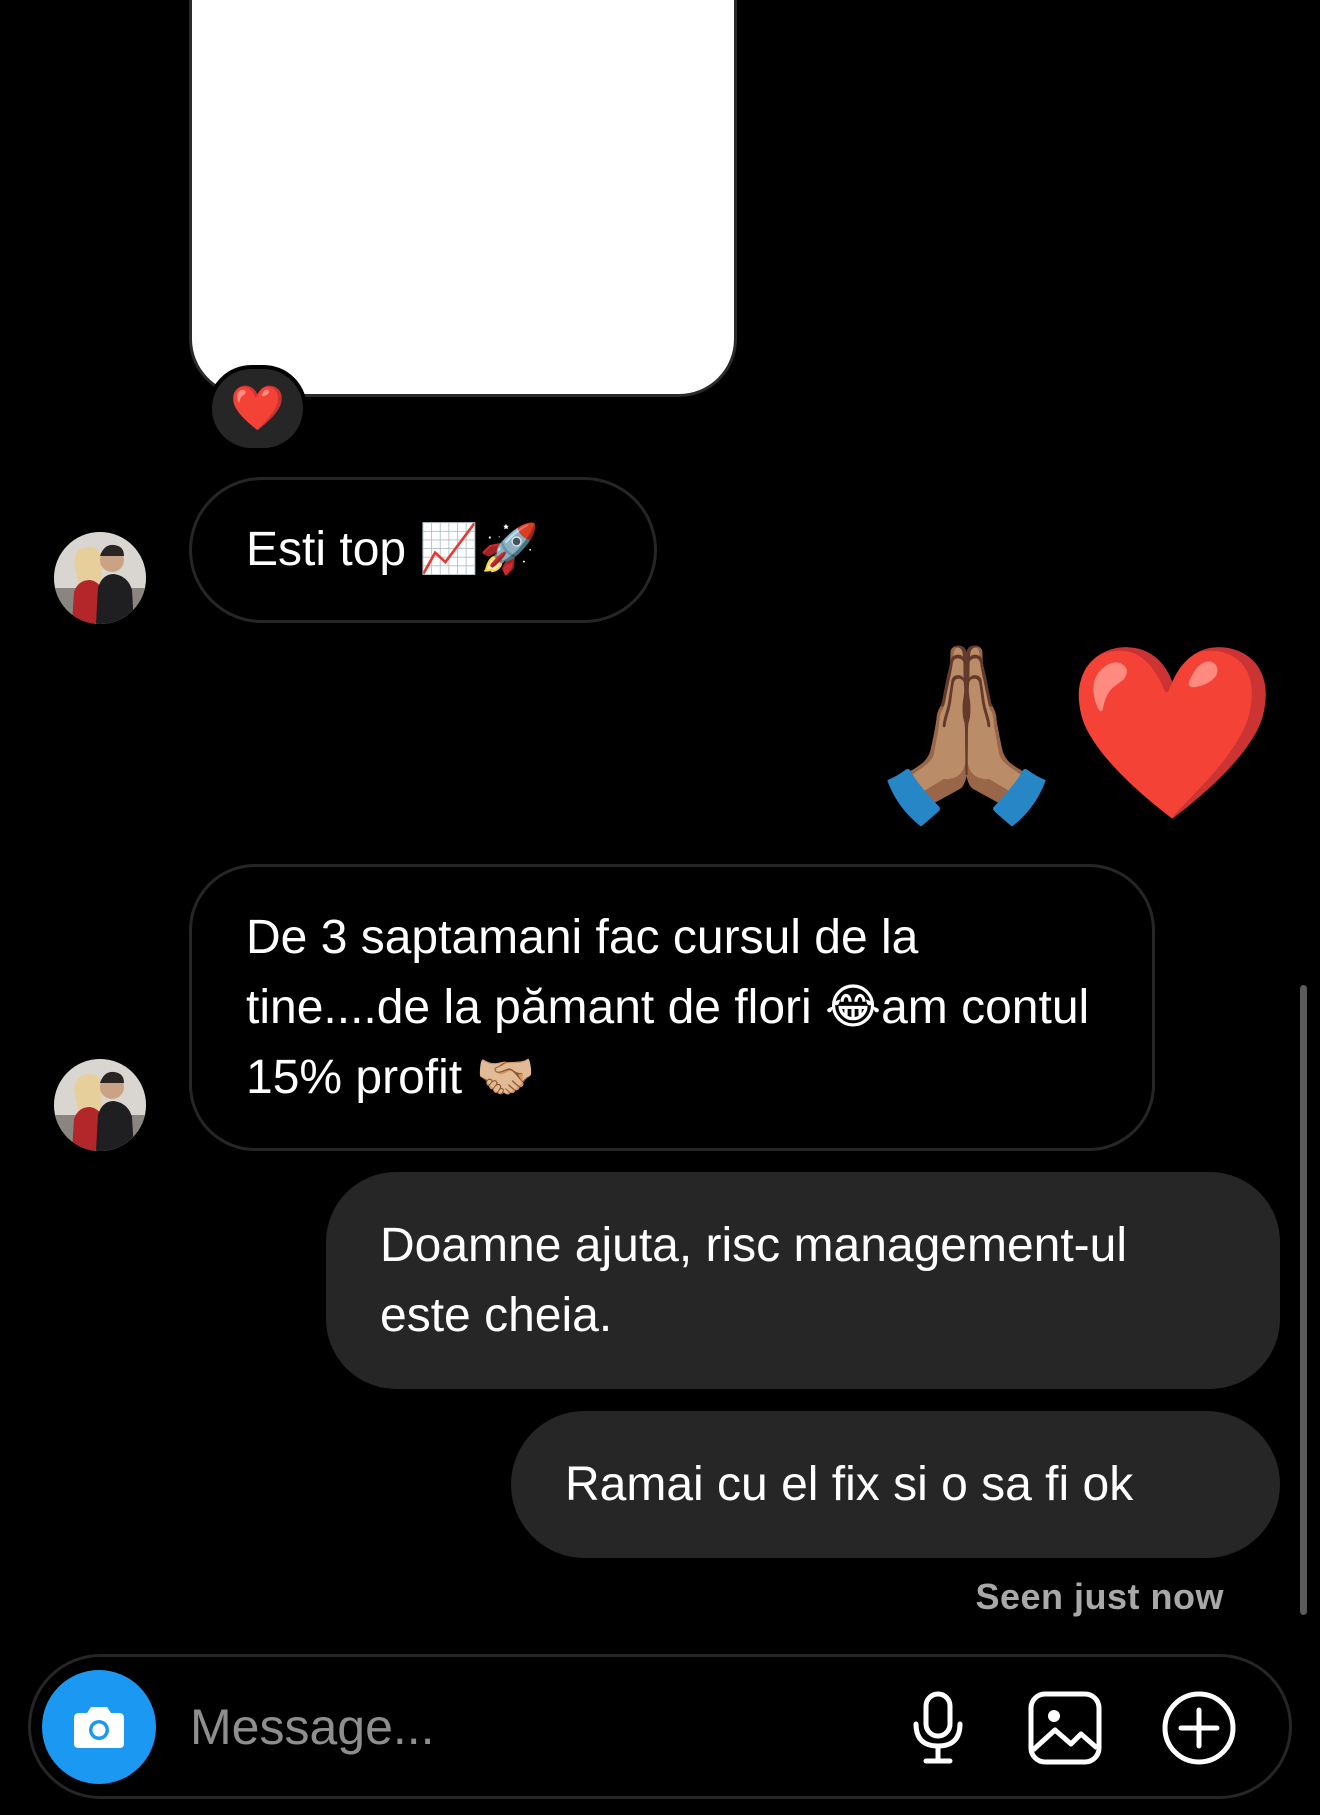  What do you see at coordinates (515, 1727) in the screenshot?
I see `message-input` at bounding box center [515, 1727].